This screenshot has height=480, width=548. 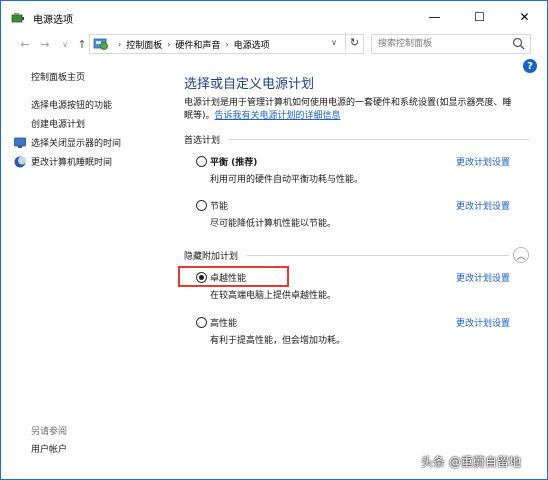 I want to click on maximize-icon: ☐, so click(x=479, y=17).